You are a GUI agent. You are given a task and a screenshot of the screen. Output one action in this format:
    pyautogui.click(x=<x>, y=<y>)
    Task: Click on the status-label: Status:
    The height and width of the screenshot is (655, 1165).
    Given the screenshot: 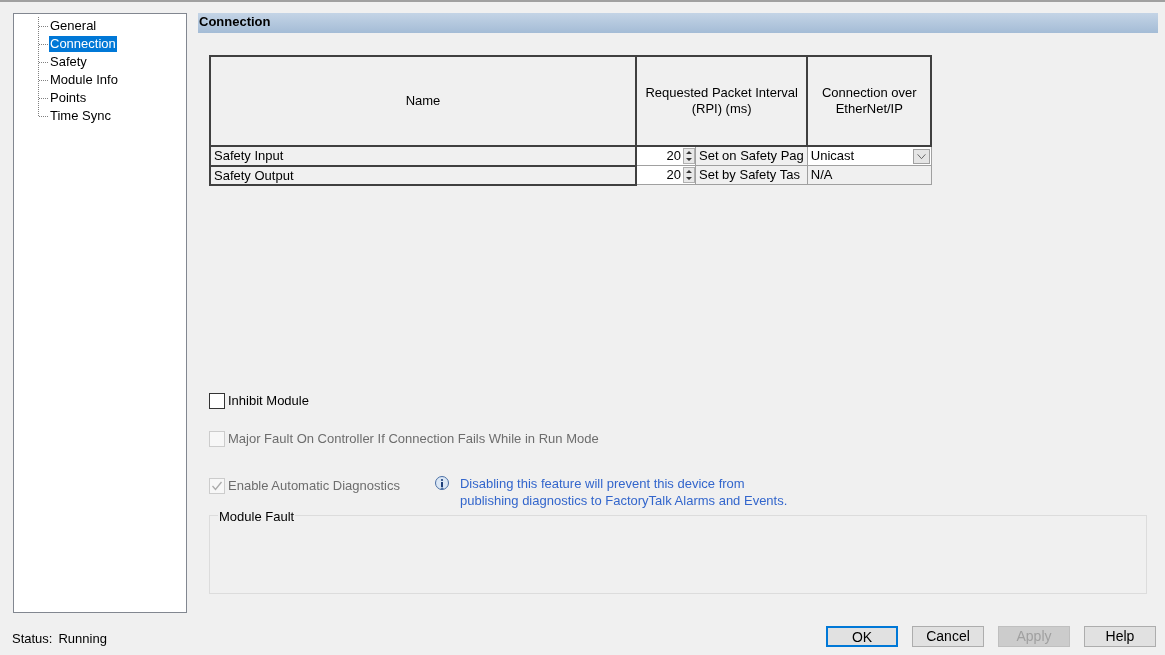 What is the action you would take?
    pyautogui.click(x=32, y=639)
    